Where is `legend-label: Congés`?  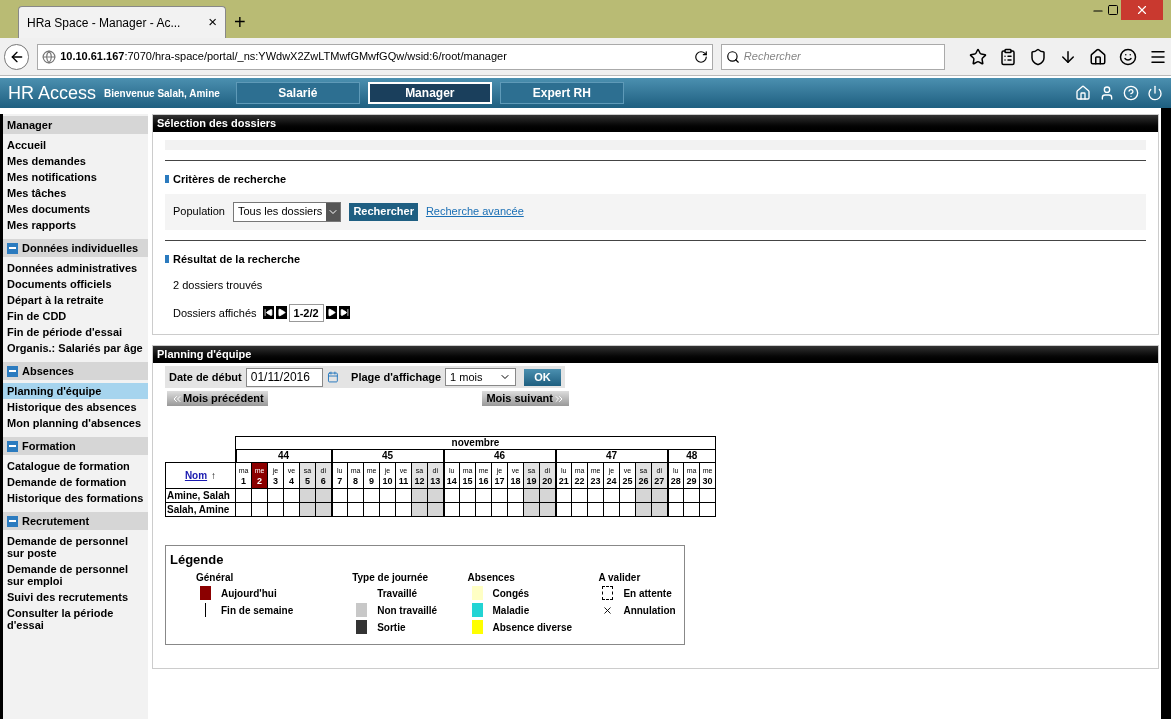 legend-label: Congés is located at coordinates (511, 593).